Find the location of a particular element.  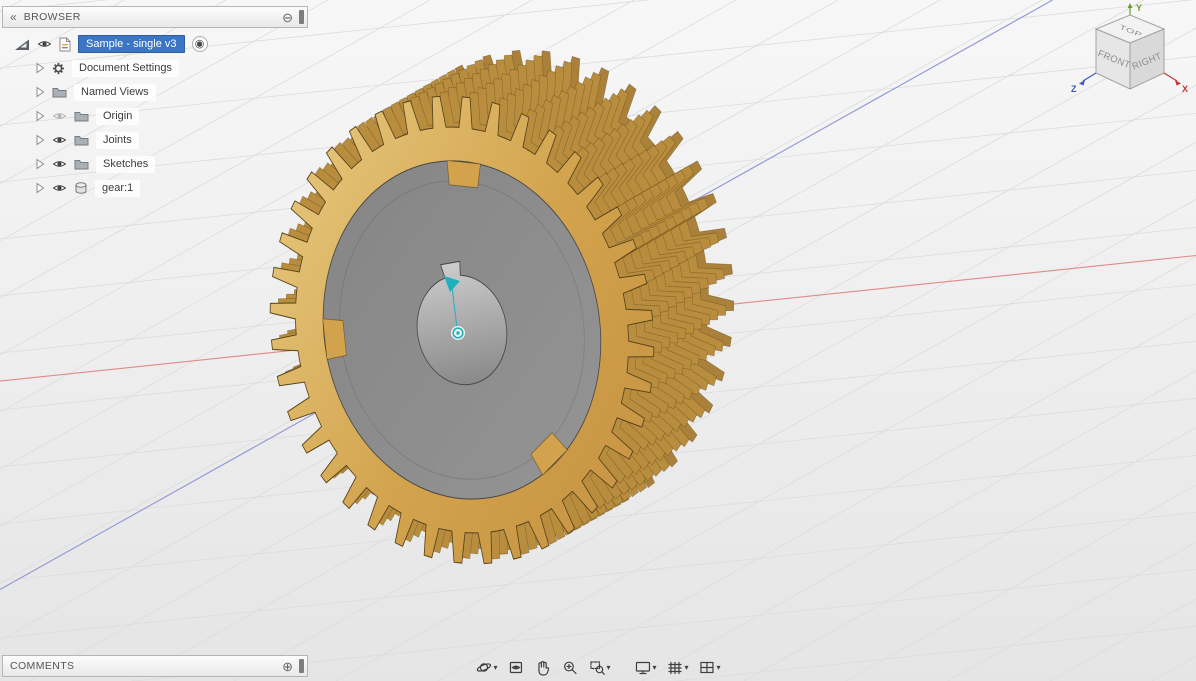

look-at-icon is located at coordinates (516, 667).